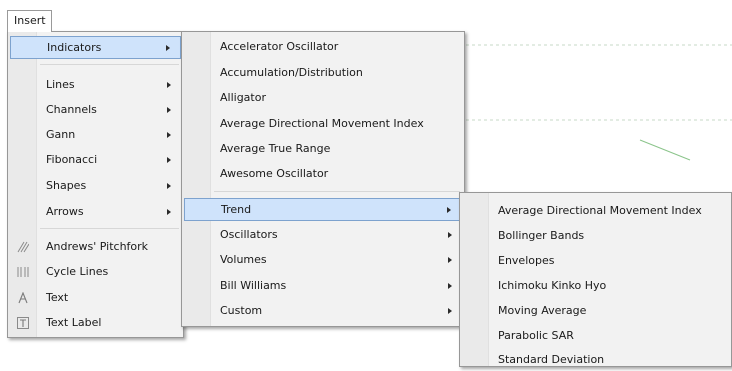 The width and height of the screenshot is (732, 371). I want to click on menu-item-accumulation-distribution: Accumulation/Distribution, so click(323, 72).